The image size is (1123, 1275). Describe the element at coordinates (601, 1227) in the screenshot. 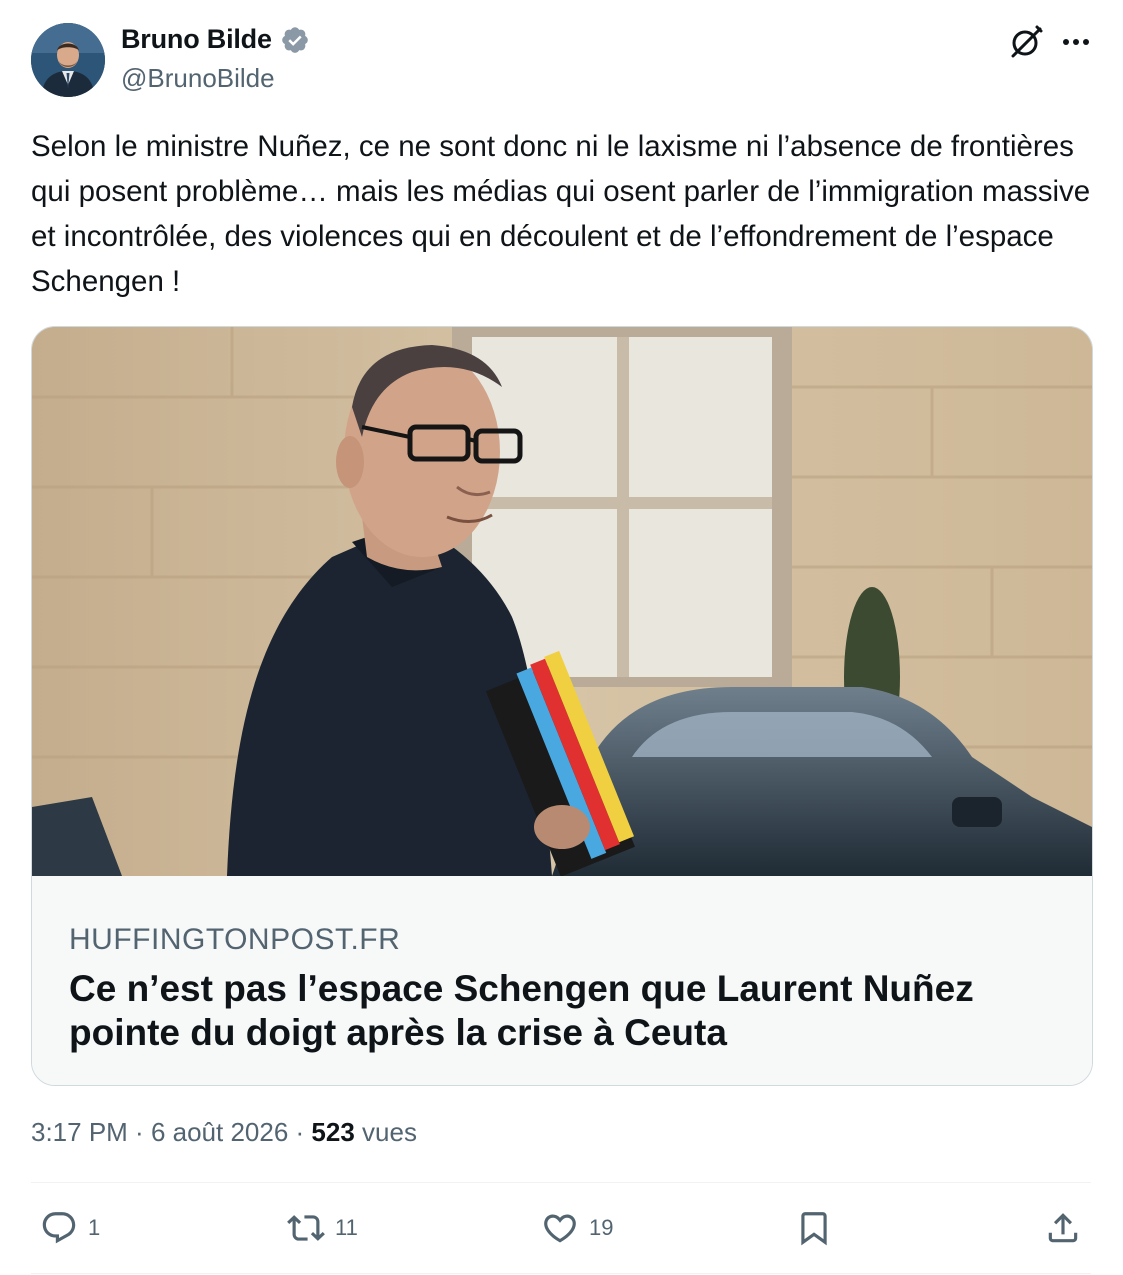

I see `like-count: 19` at that location.